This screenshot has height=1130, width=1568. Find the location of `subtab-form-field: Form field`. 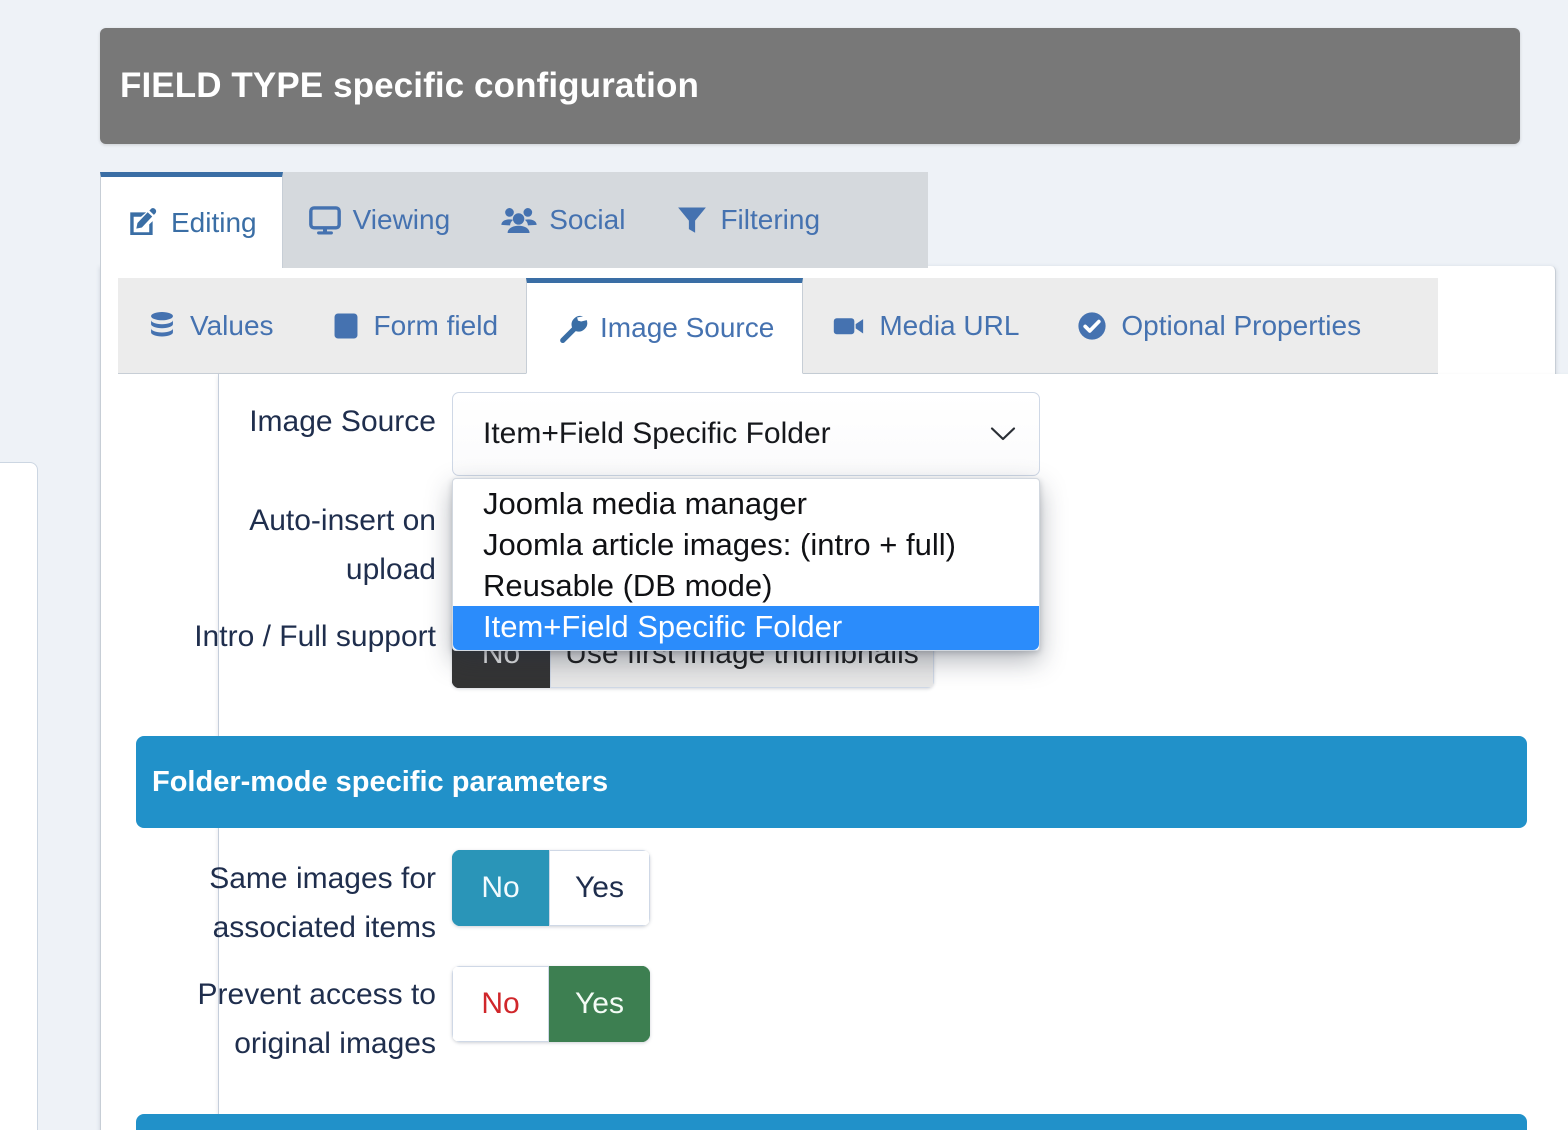

subtab-form-field: Form field is located at coordinates (414, 325).